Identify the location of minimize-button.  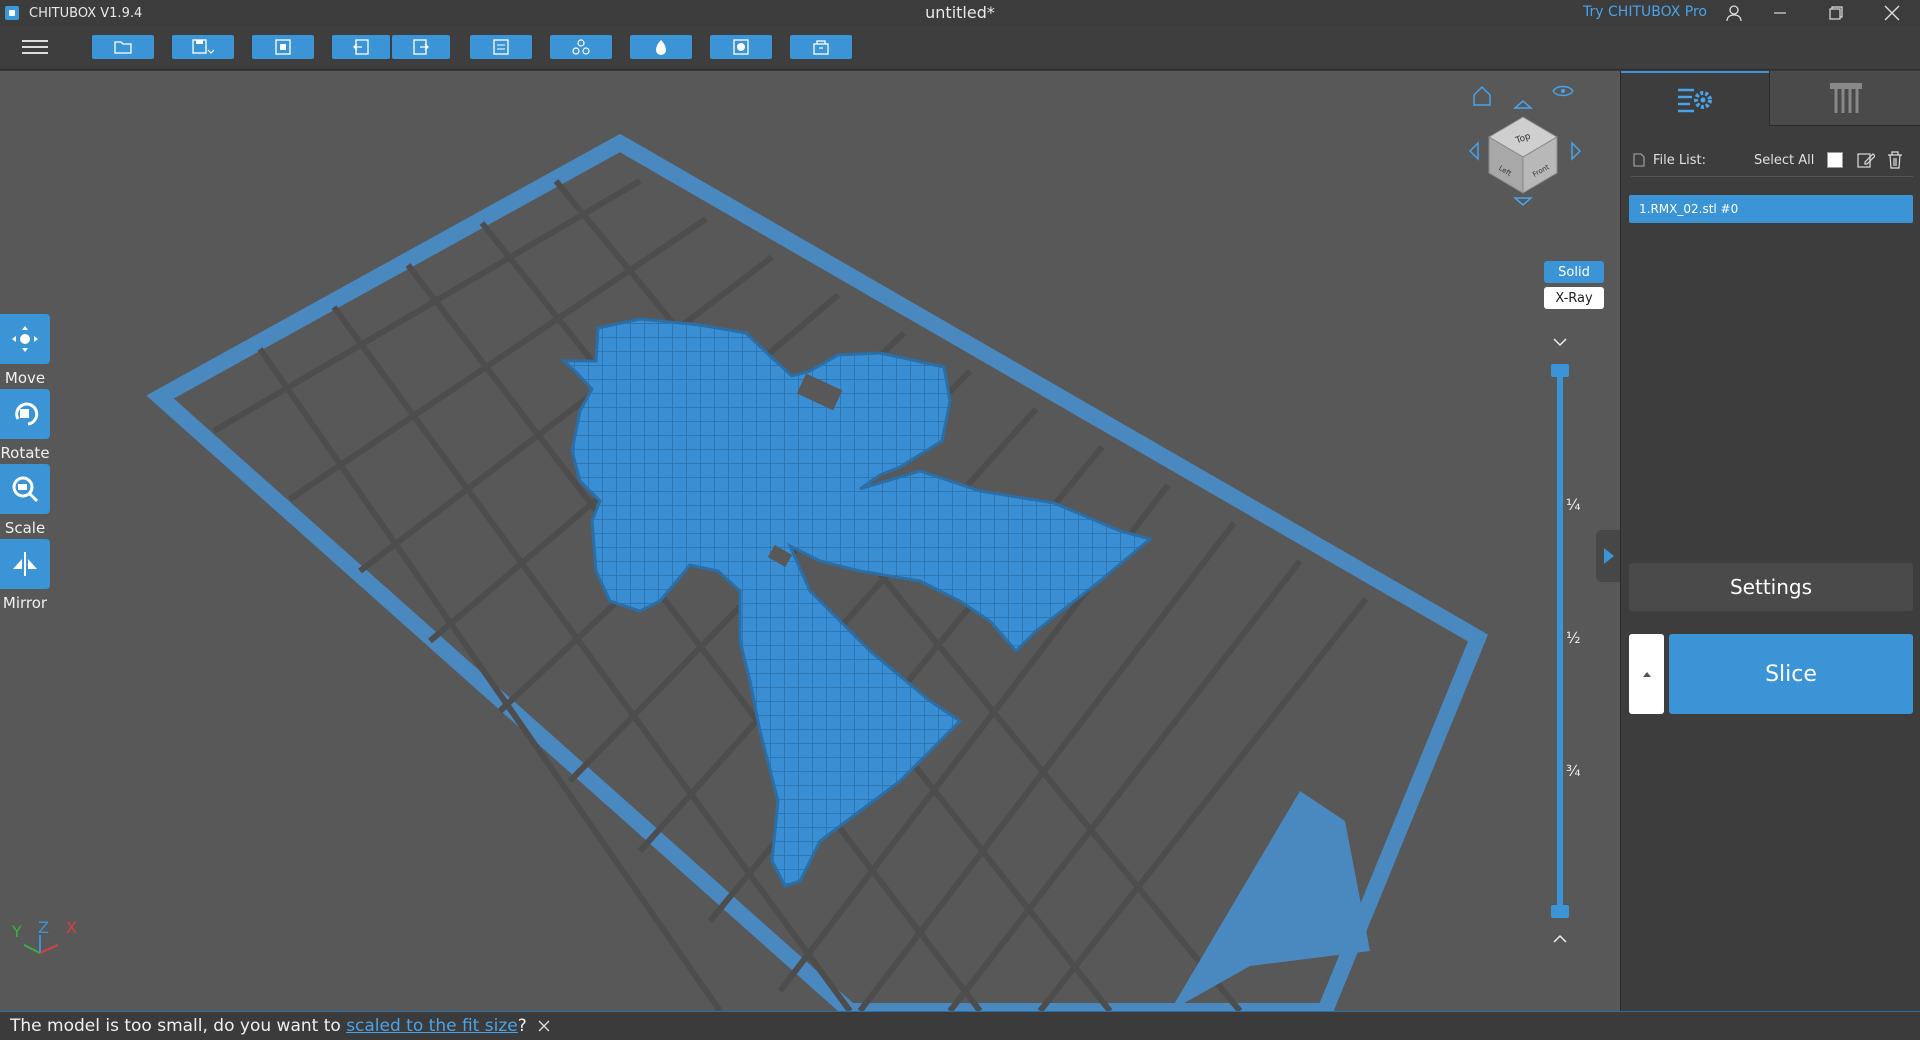
(1780, 13).